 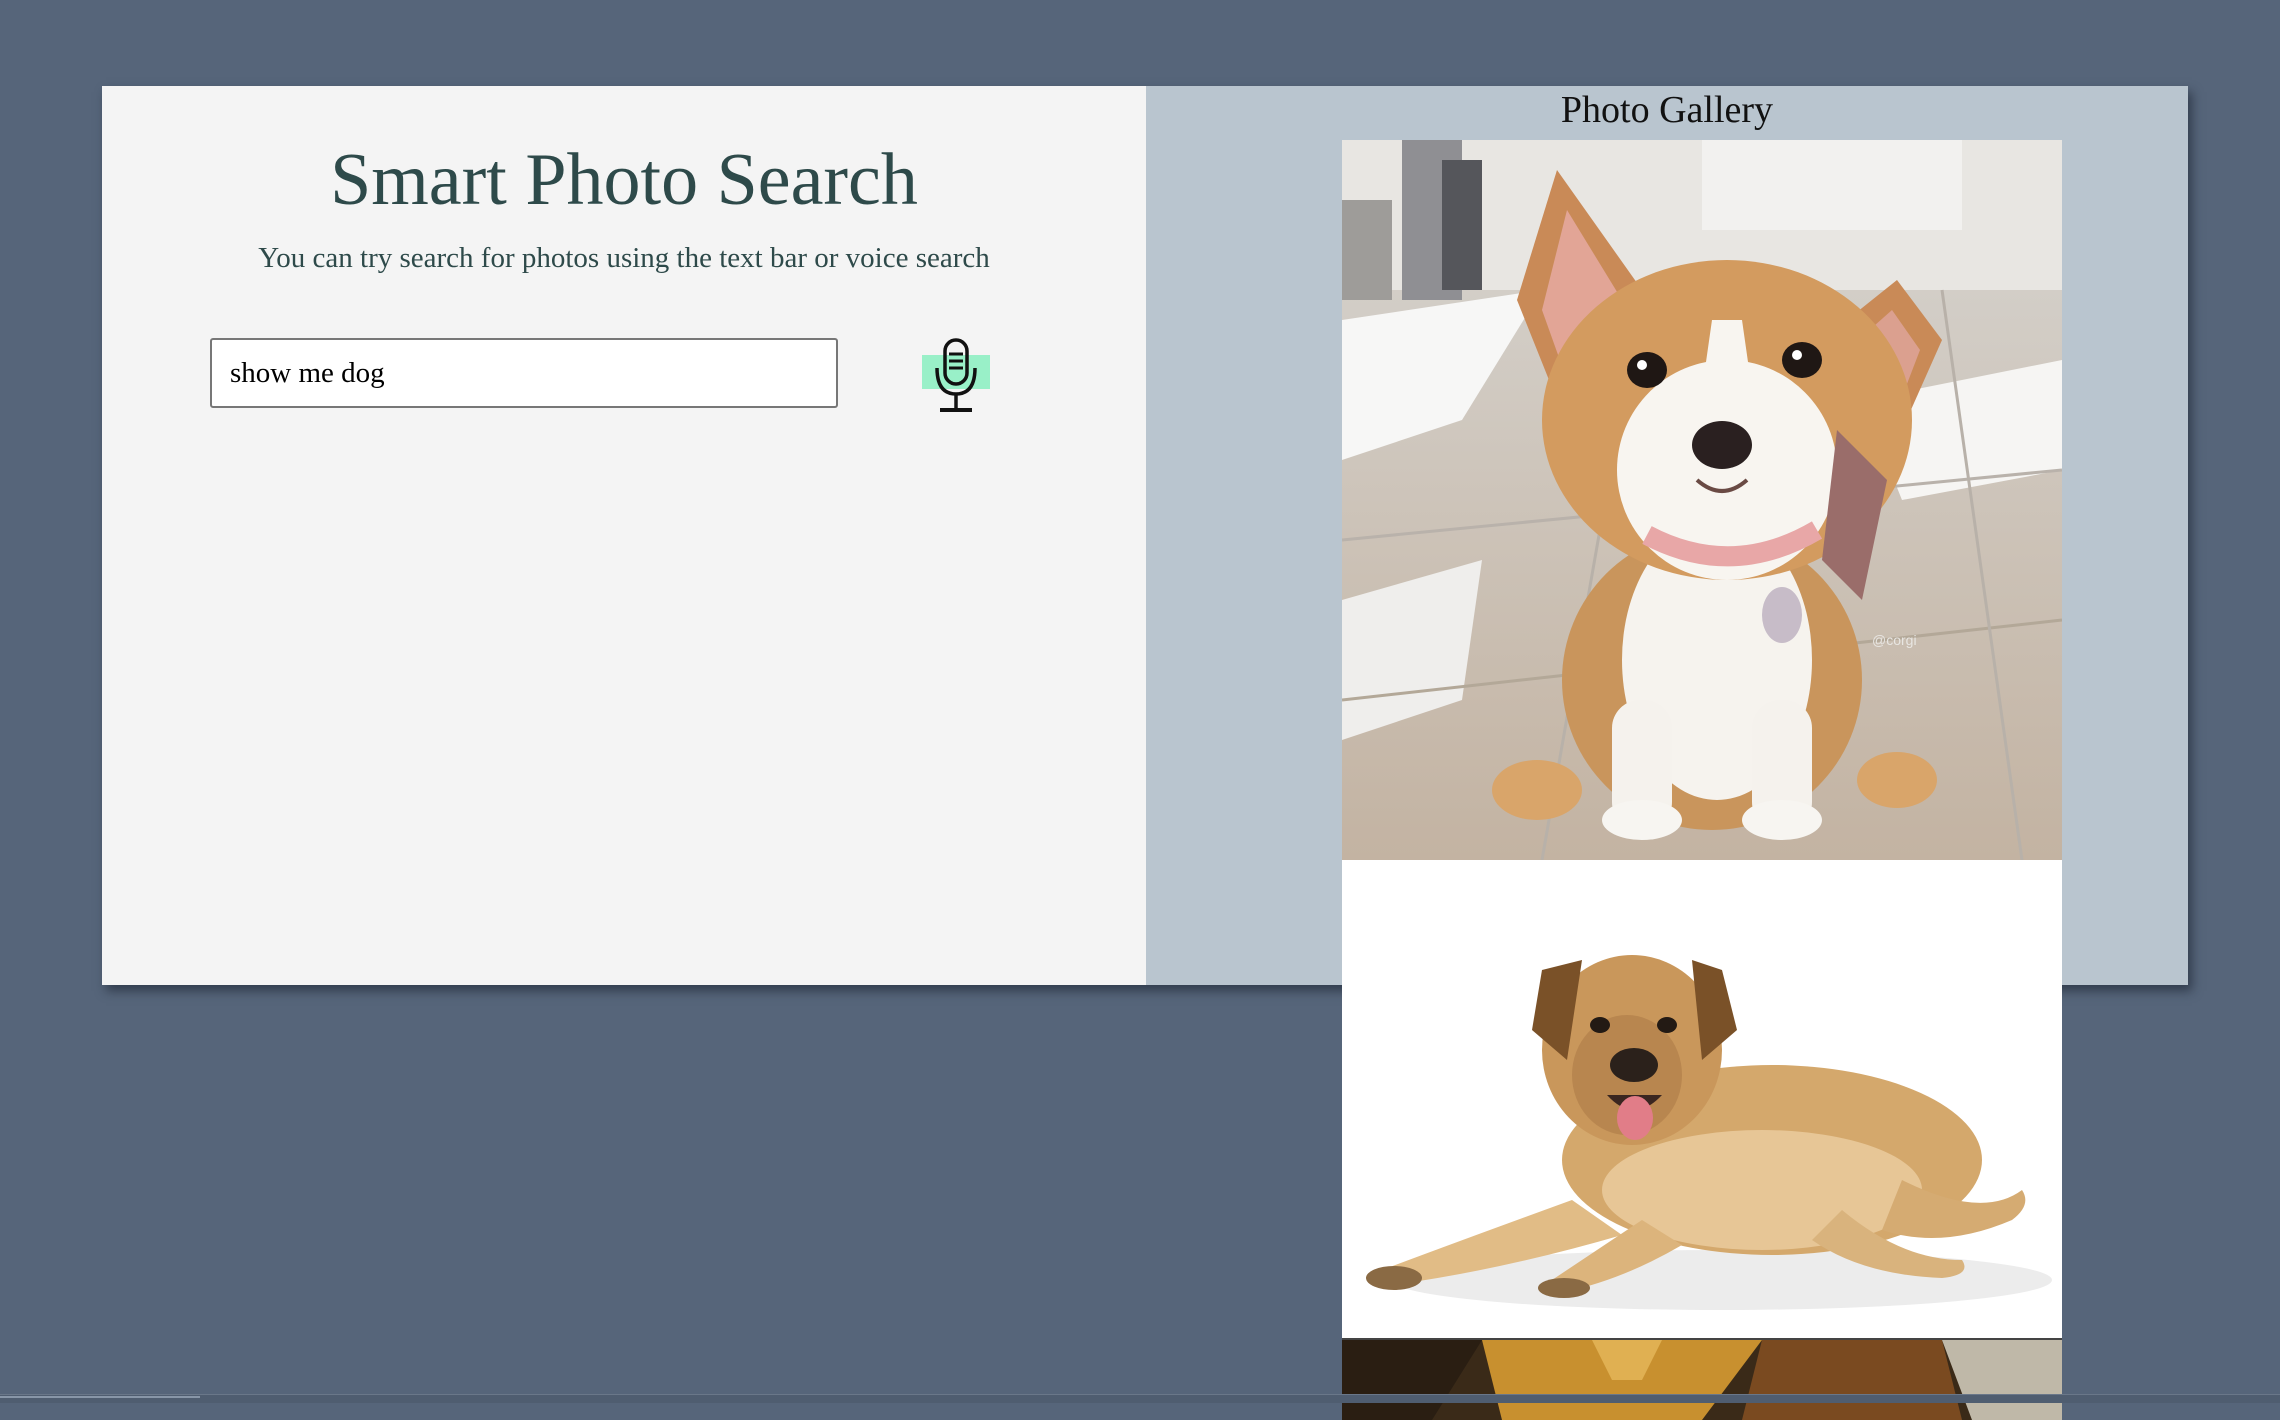 I want to click on page-title: Smart Photo Search, so click(x=624, y=180).